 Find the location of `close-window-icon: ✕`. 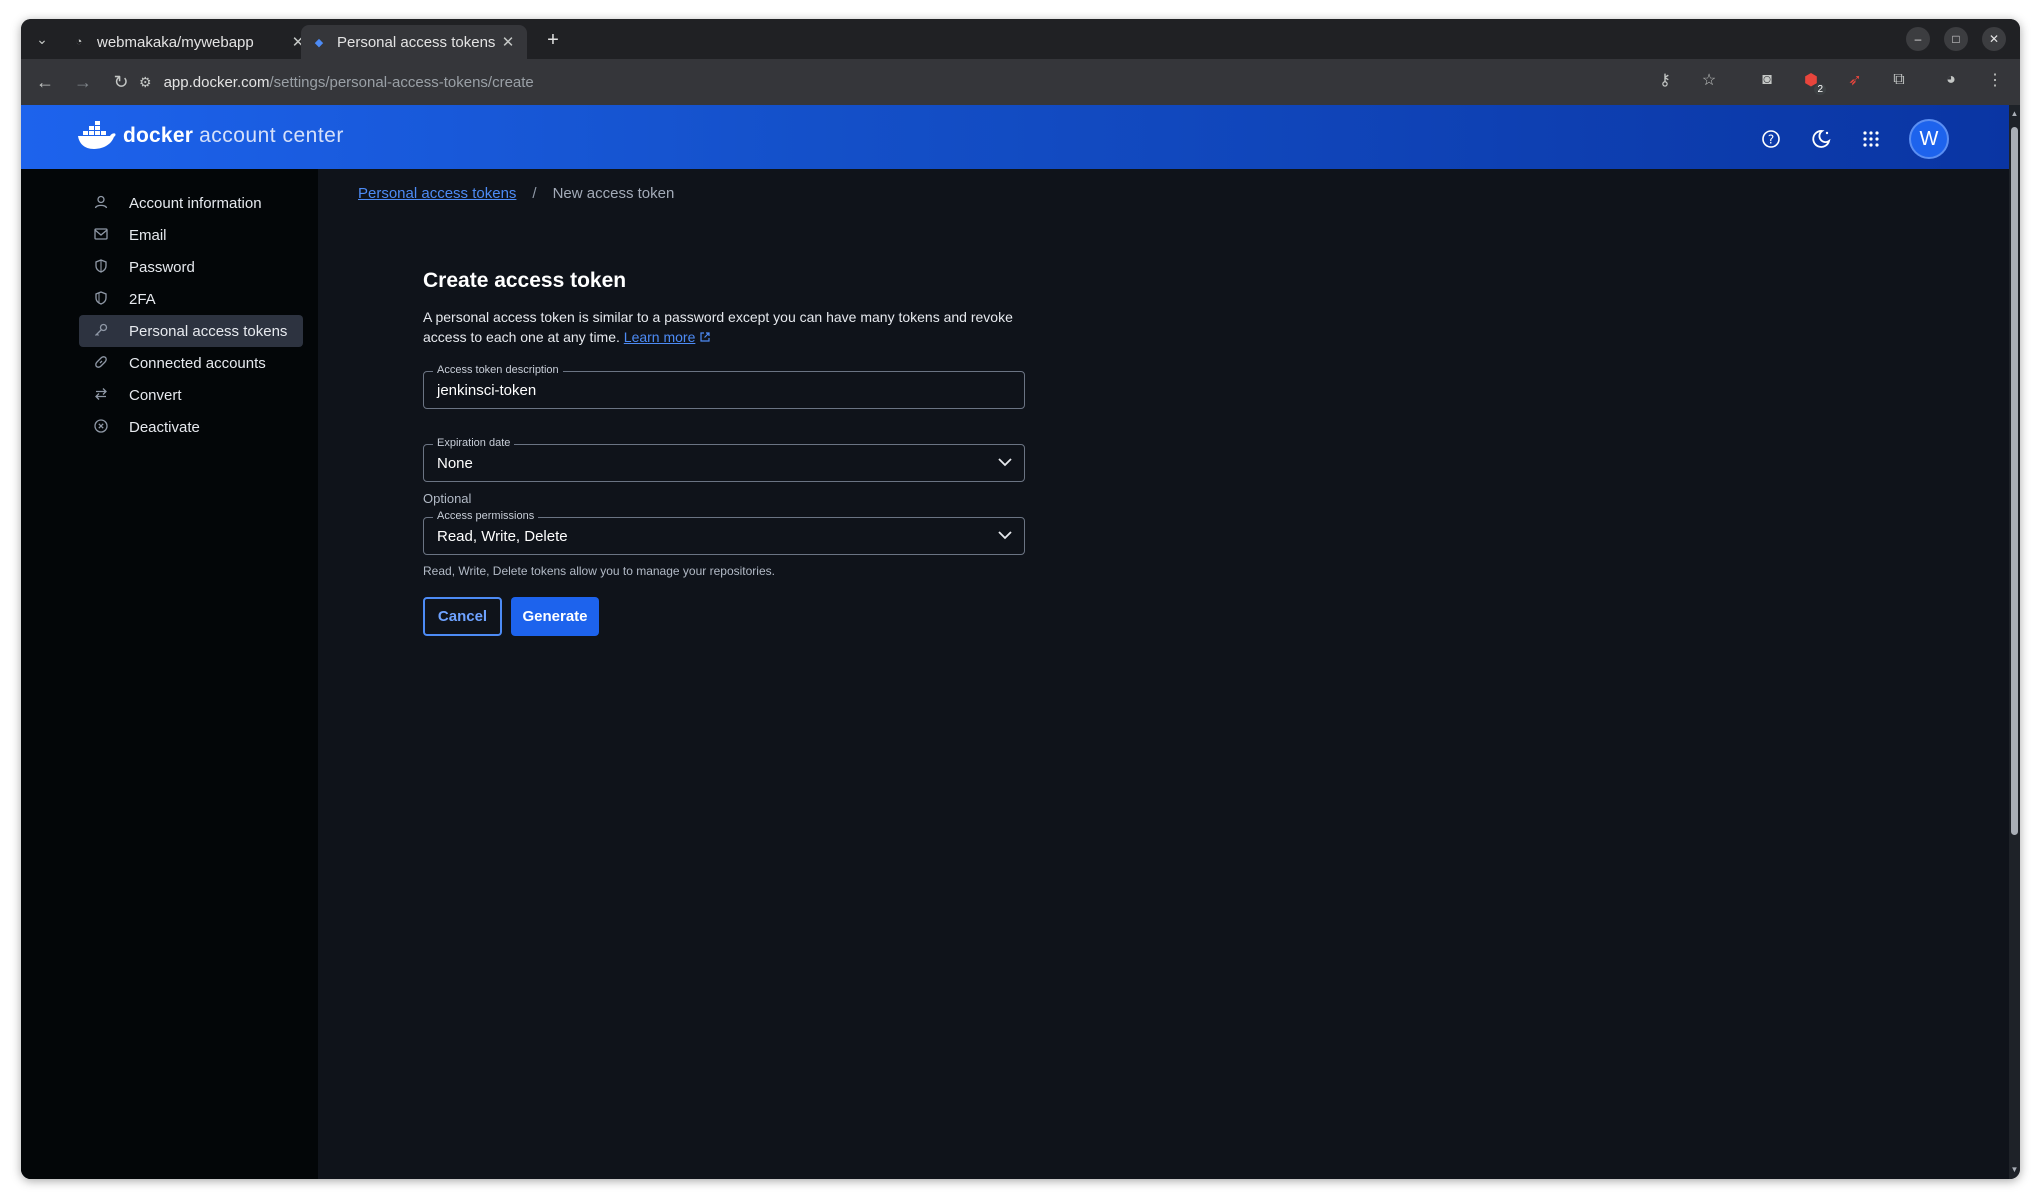

close-window-icon: ✕ is located at coordinates (1994, 39).